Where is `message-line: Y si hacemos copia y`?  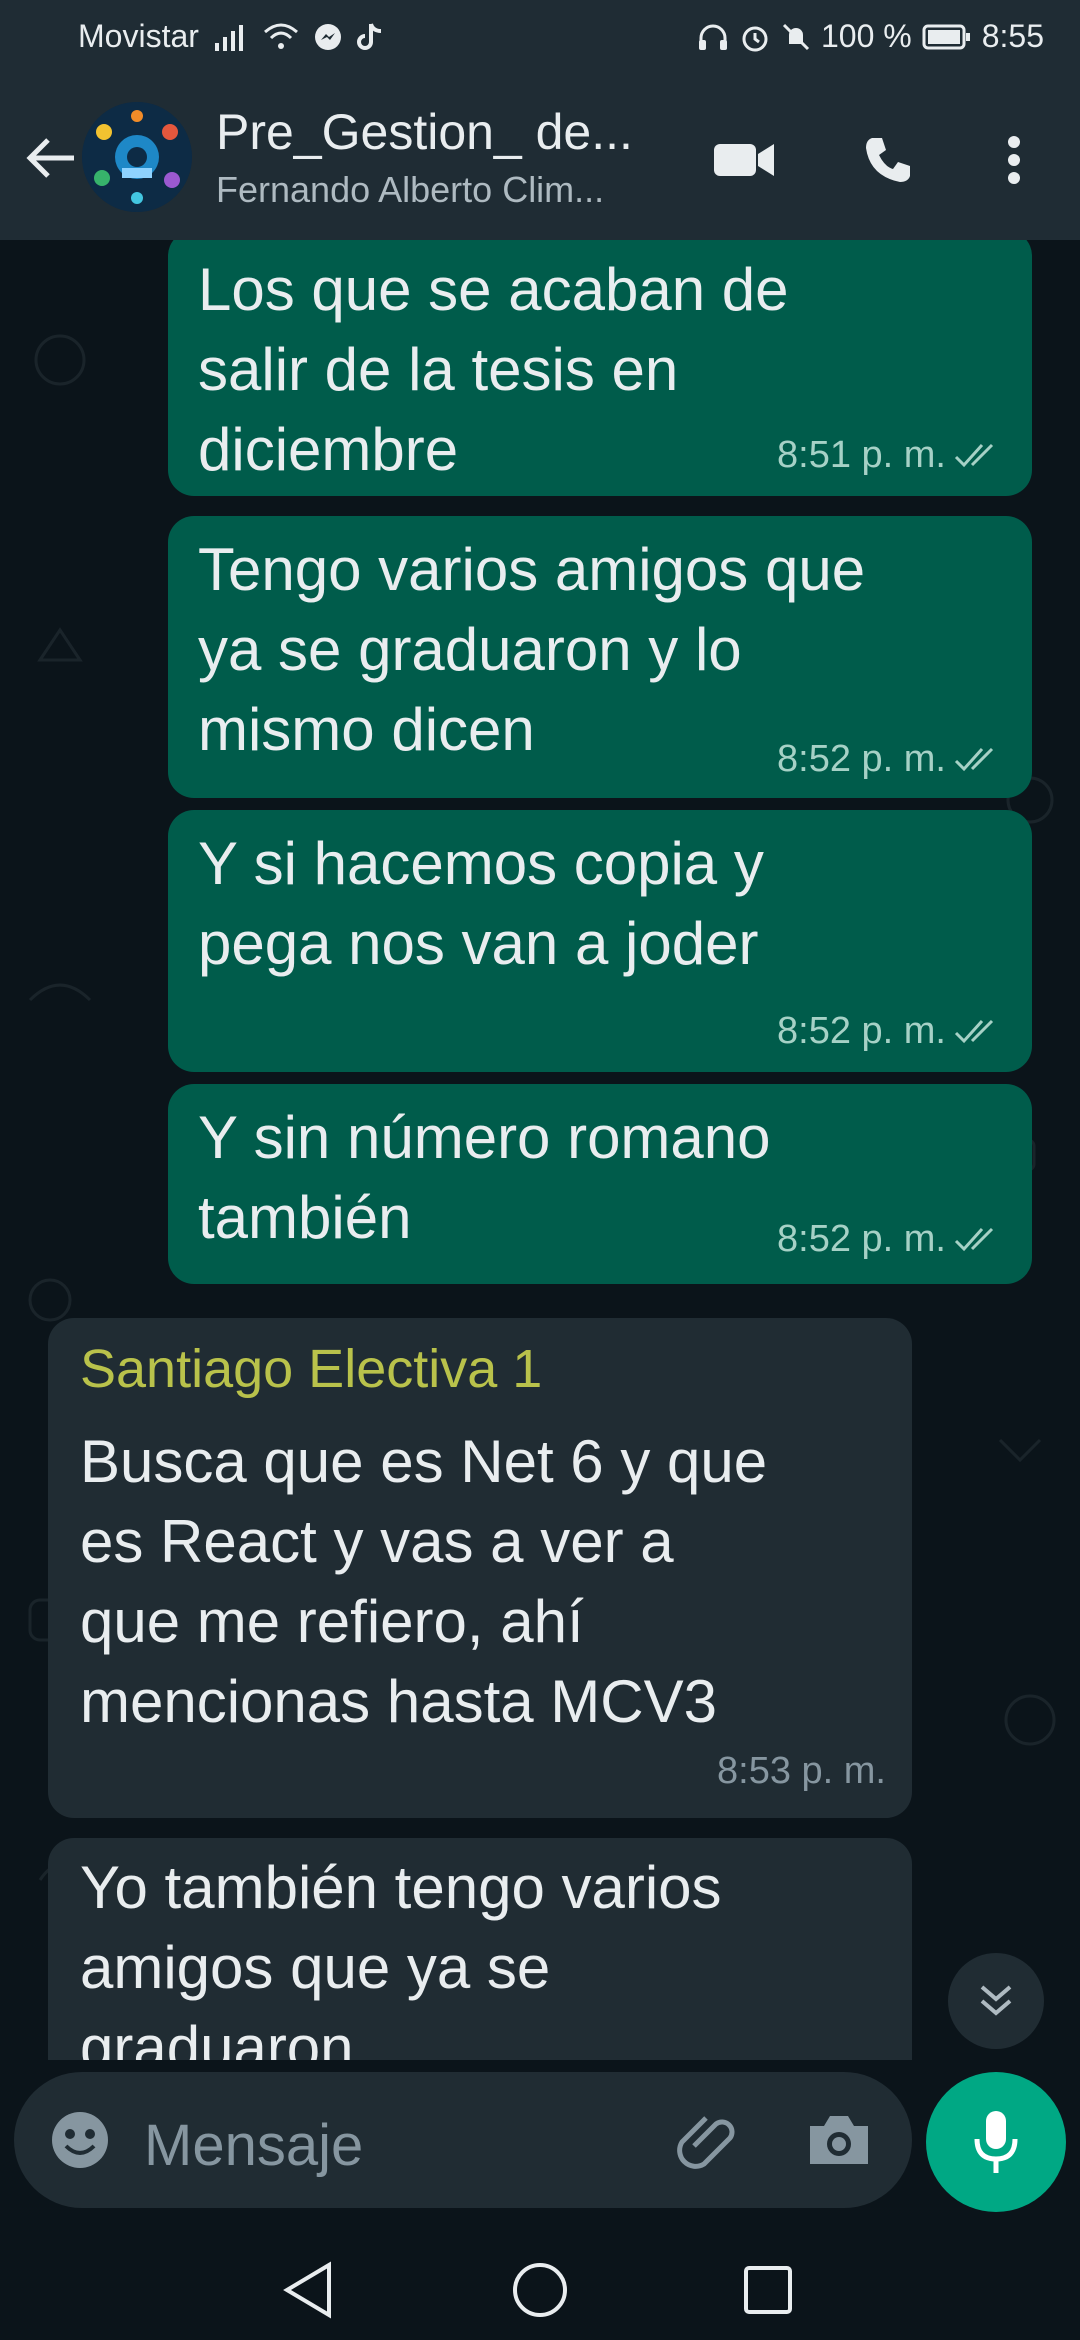 message-line: Y si hacemos copia y is located at coordinates (481, 863).